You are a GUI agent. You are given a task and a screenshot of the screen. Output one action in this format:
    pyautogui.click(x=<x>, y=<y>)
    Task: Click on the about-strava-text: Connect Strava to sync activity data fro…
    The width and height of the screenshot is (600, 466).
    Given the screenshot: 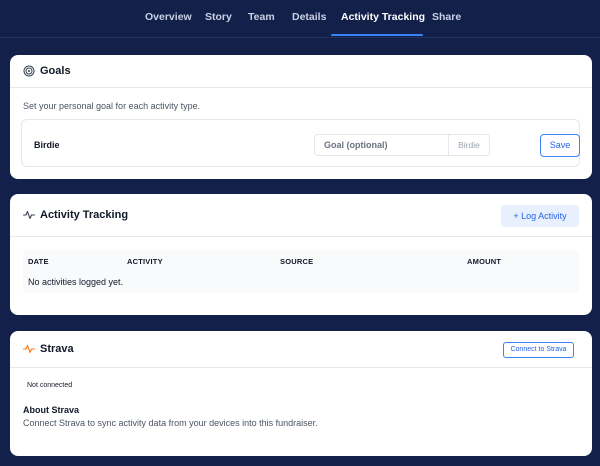 What is the action you would take?
    pyautogui.click(x=170, y=423)
    